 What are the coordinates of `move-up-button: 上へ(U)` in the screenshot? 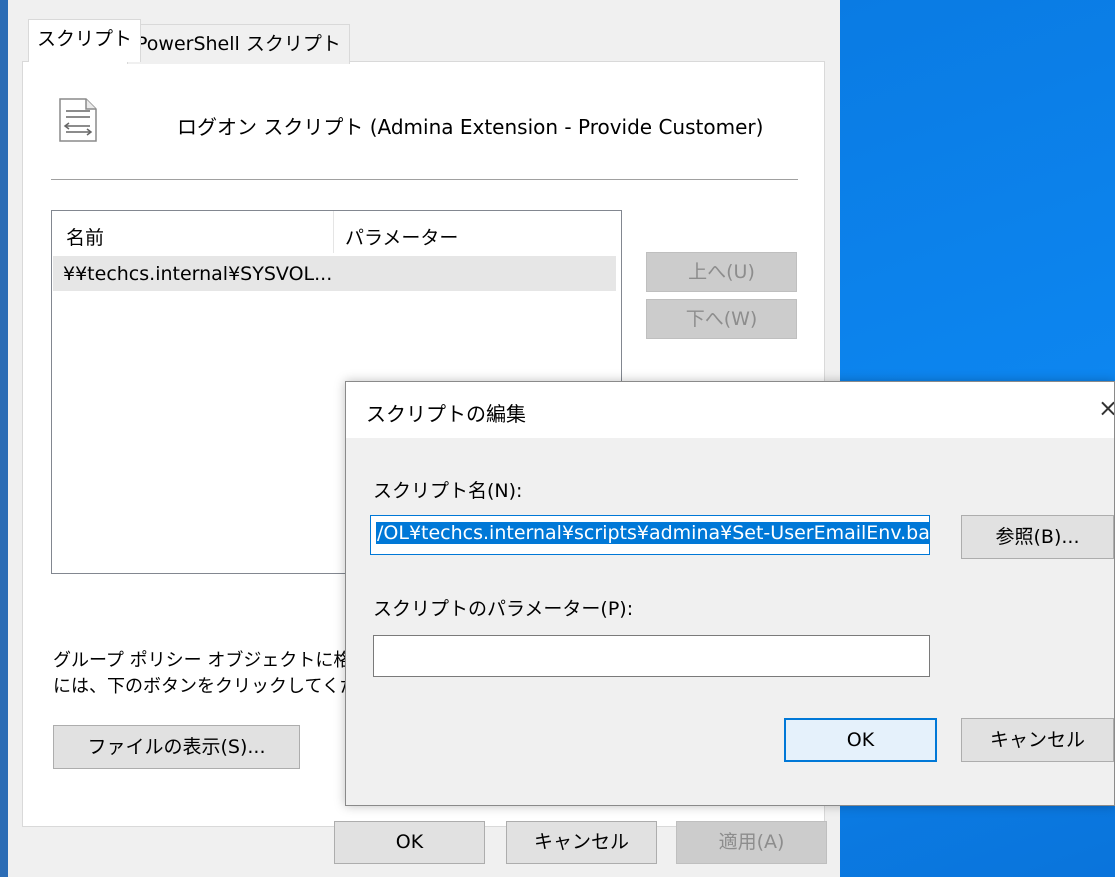 It's located at (721, 272).